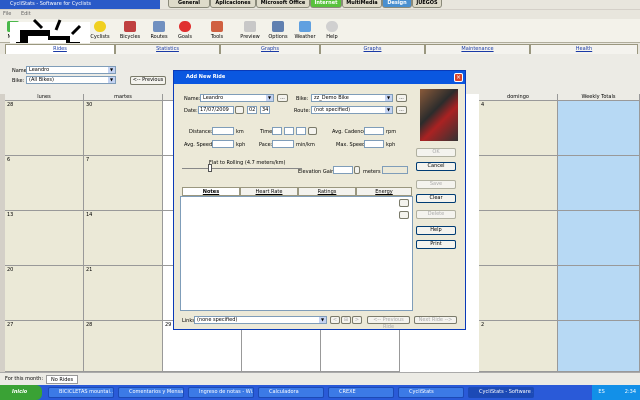 The height and width of the screenshot is (400, 640). I want to click on link-open-icon: ⊞, so click(346, 320).